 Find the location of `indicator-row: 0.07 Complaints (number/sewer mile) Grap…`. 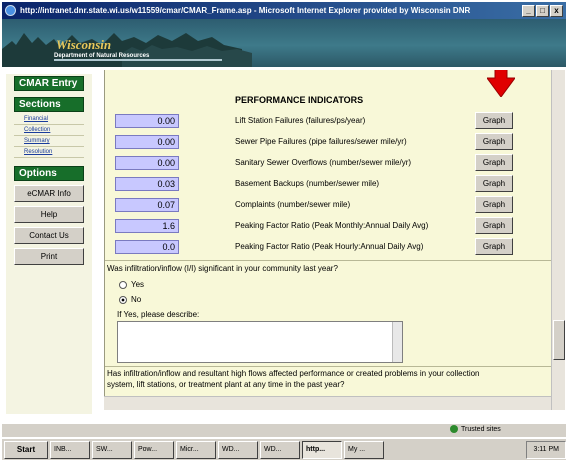

indicator-row: 0.07 Complaints (number/sewer mile) Grap… is located at coordinates (328, 205).